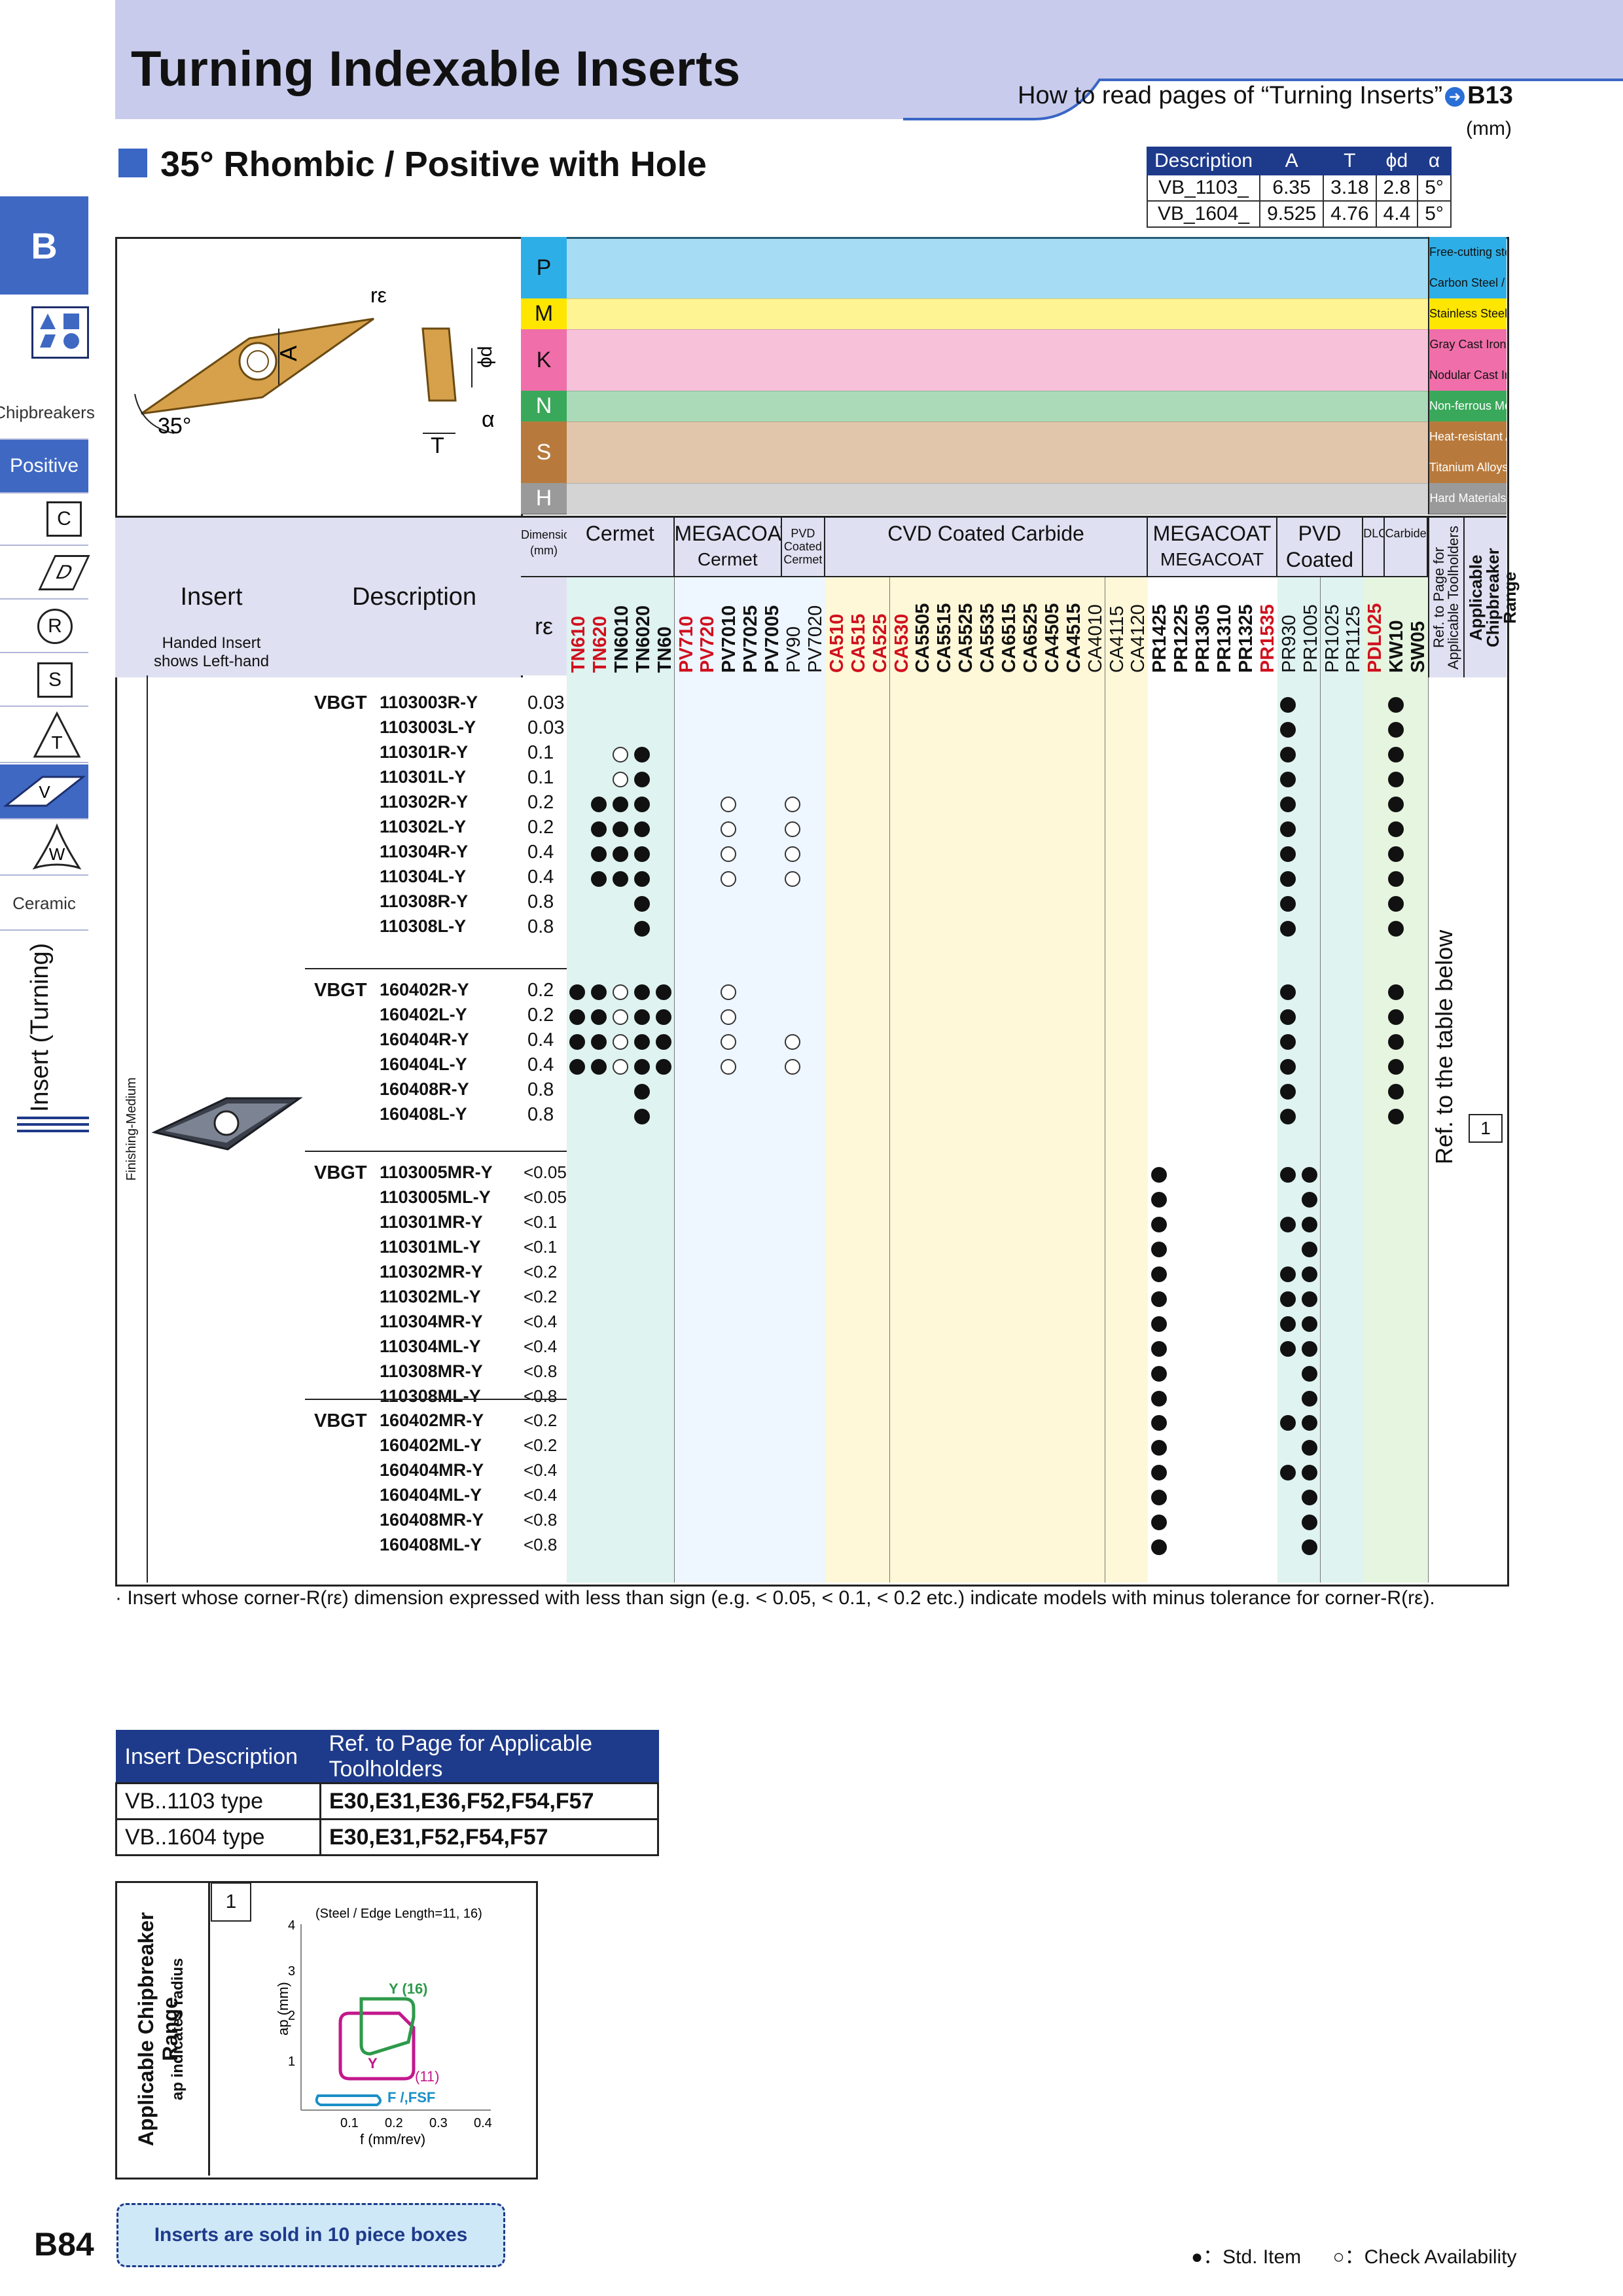 The height and width of the screenshot is (2296, 1623). I want to click on insert-code: 160402ML-Y, so click(431, 1446).